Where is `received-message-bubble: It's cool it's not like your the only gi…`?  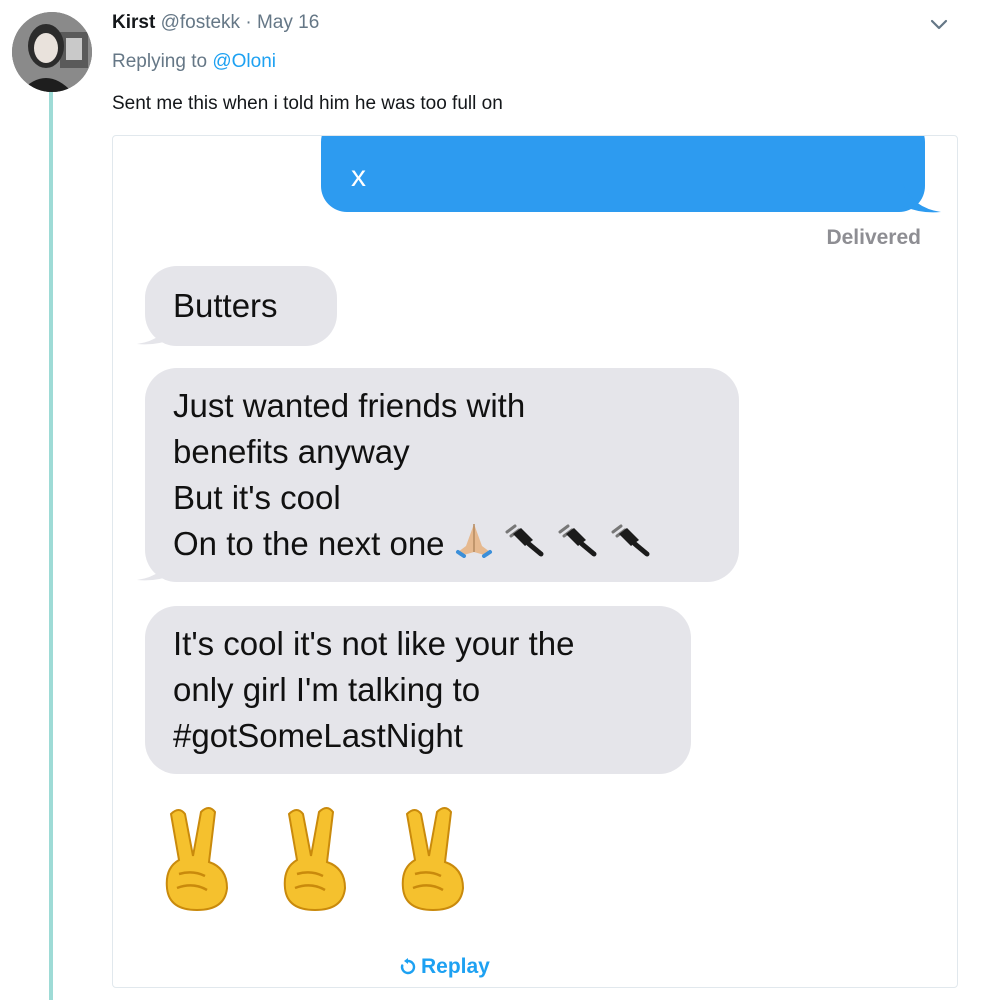
received-message-bubble: It's cool it's not like your the only gi… is located at coordinates (418, 690).